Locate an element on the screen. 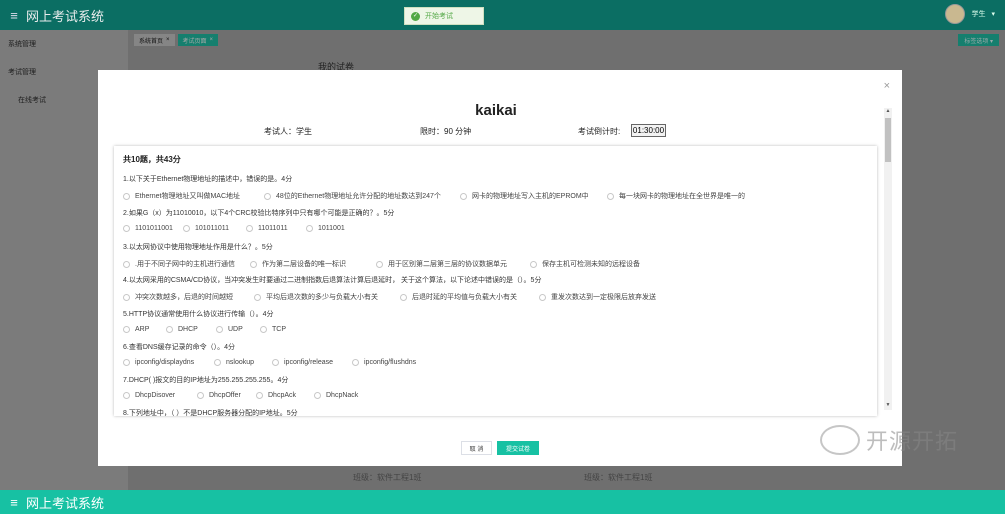 The image size is (1005, 514). option-label: 后退时延的平均值与负载大小有关 is located at coordinates (464, 297).